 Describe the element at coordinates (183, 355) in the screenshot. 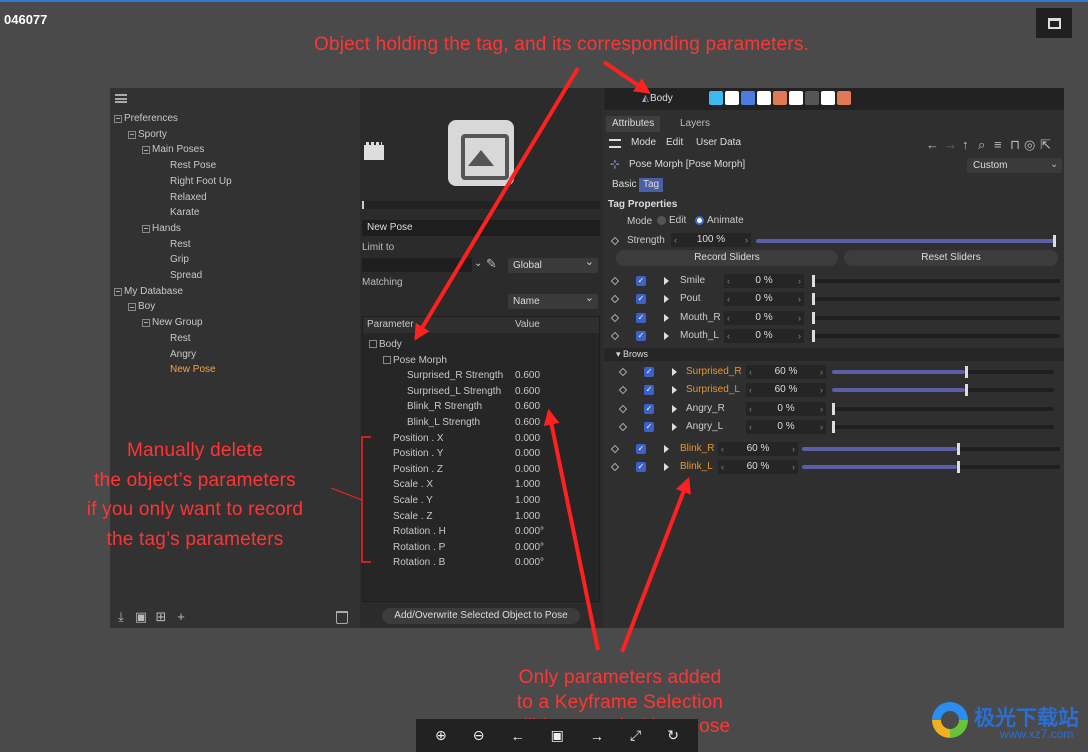

I see `tree-item: Angry` at that location.